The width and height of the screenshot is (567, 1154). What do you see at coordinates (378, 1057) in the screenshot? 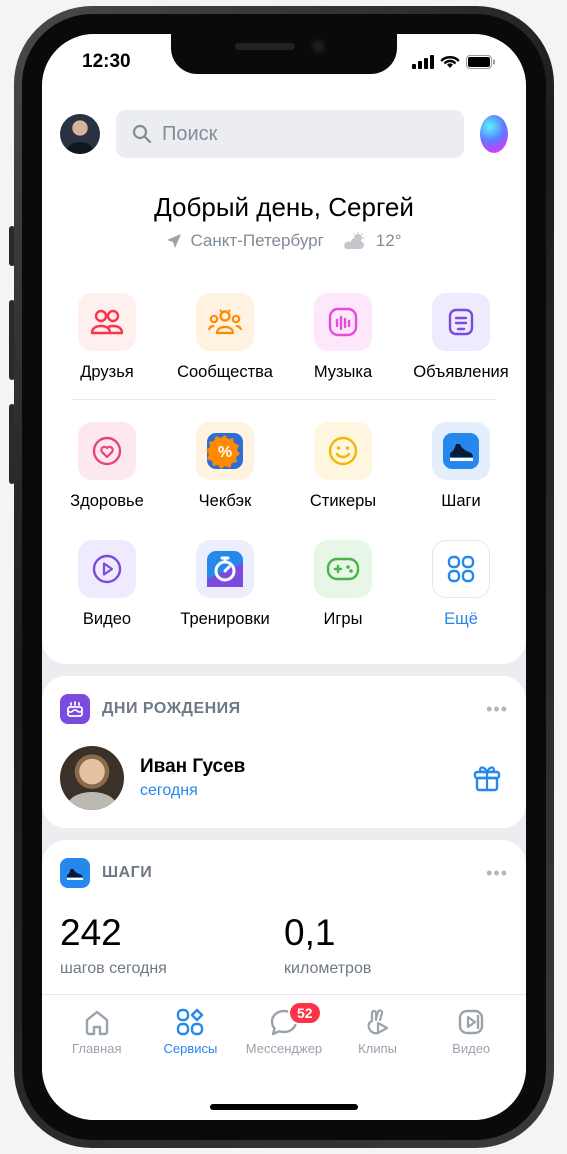
I see `tab-clips: Клипы` at bounding box center [378, 1057].